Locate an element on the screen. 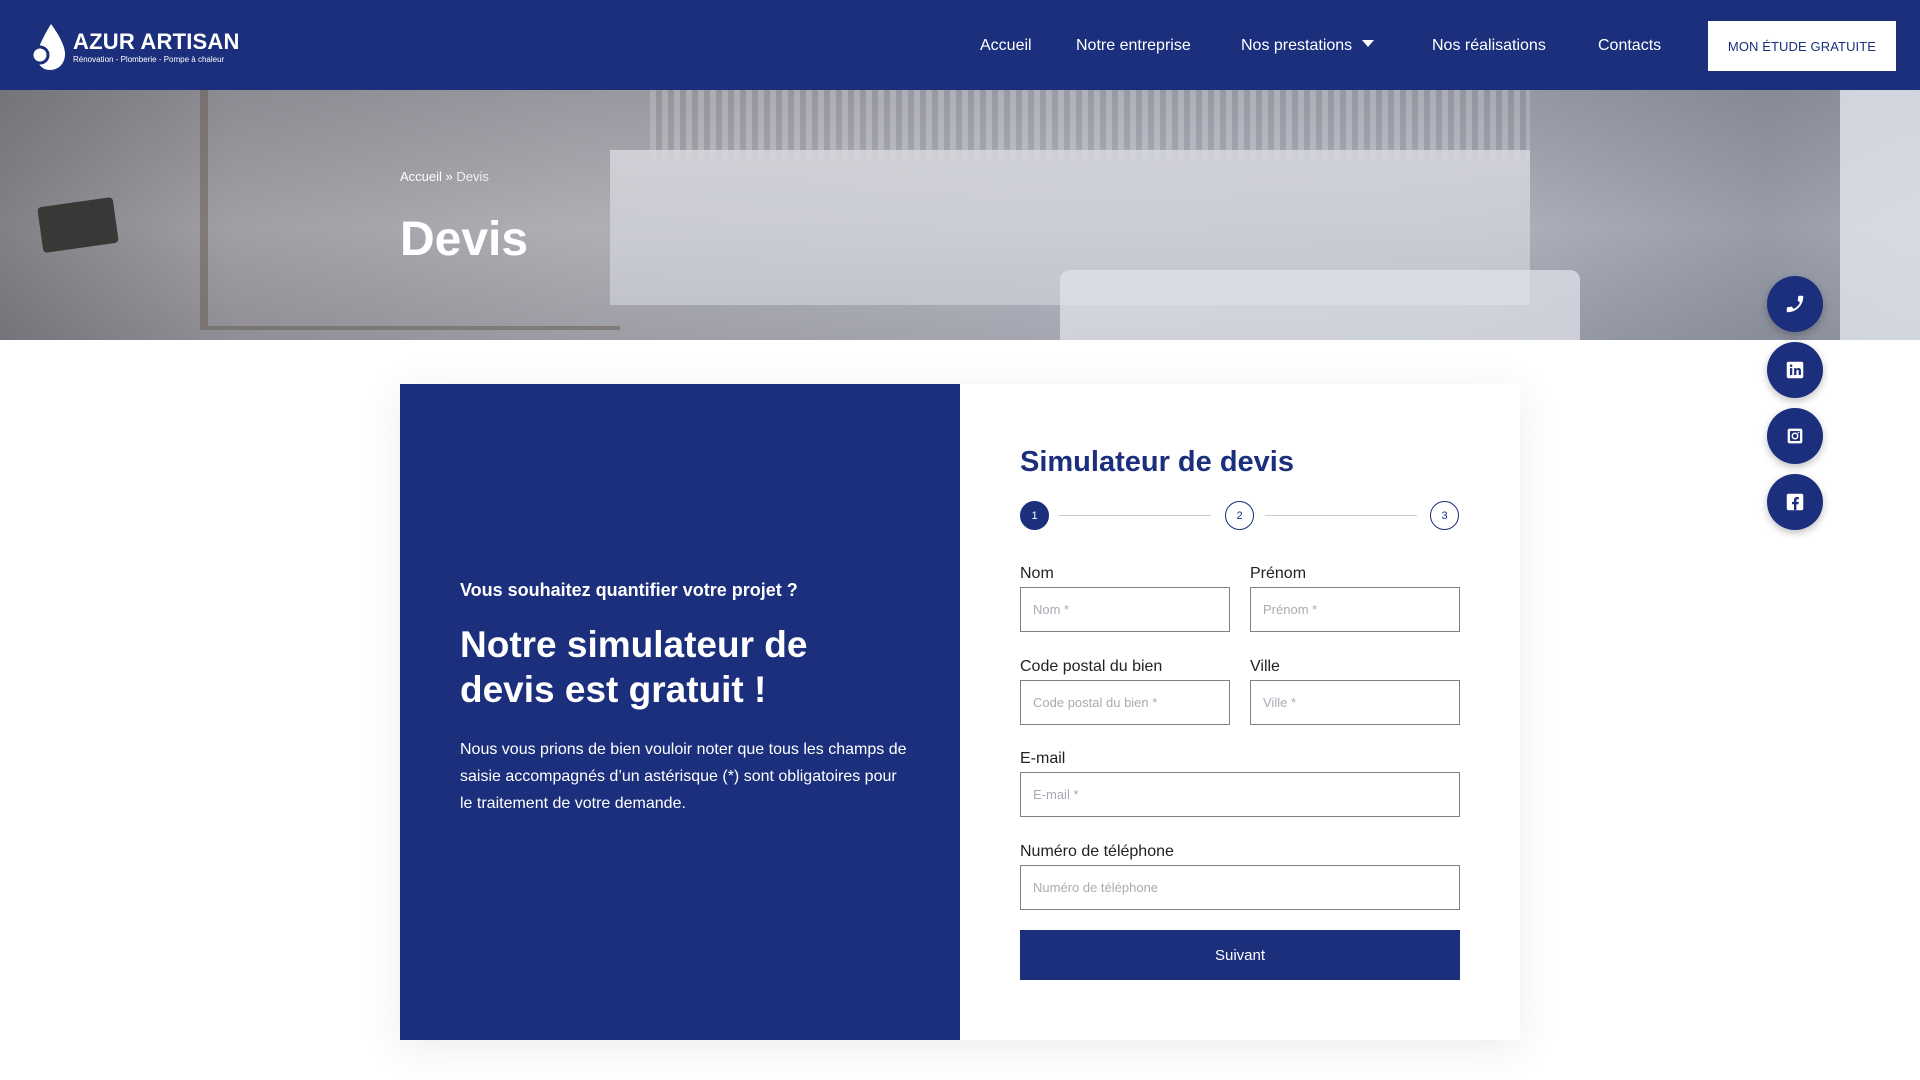  form-title: Simulateur de devis is located at coordinates (1157, 462).